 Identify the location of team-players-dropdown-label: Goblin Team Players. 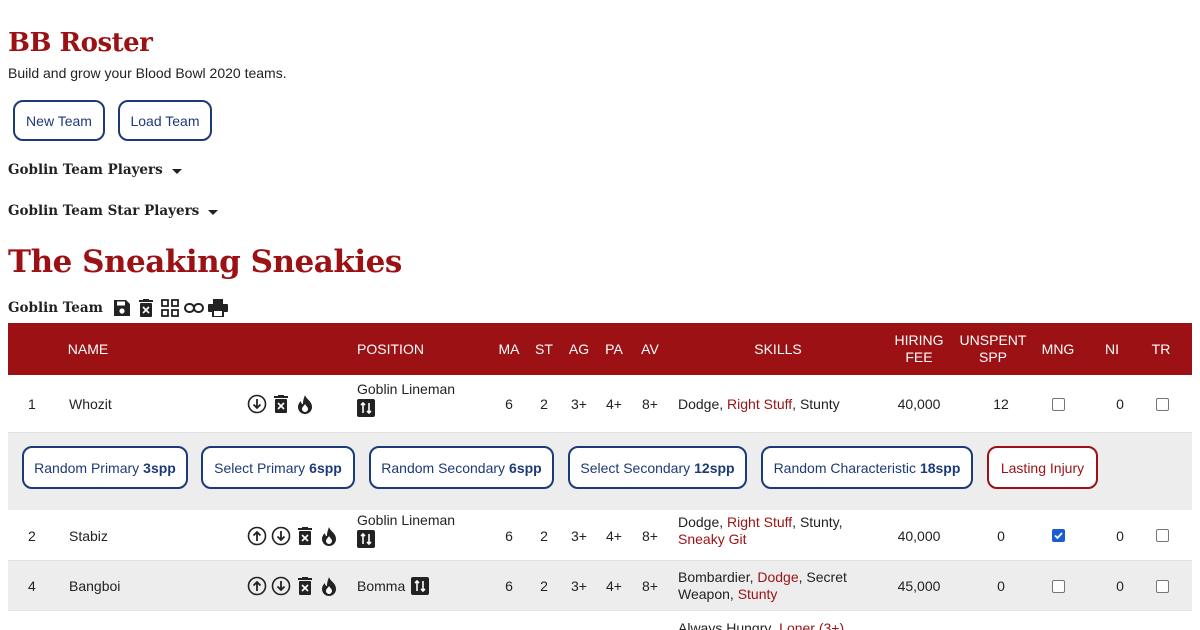
(85, 170).